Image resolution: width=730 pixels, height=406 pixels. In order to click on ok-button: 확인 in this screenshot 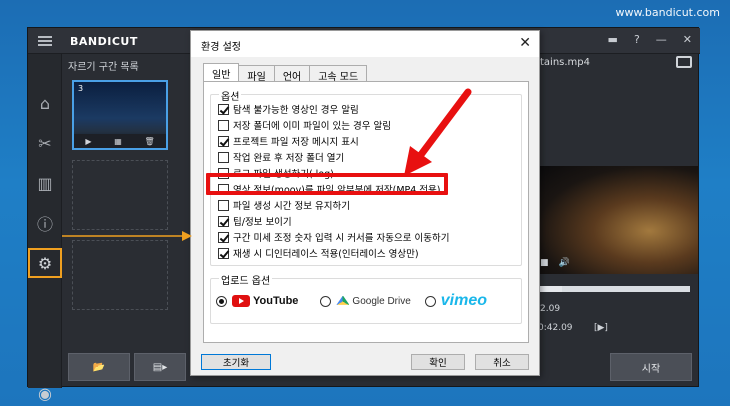, I will do `click(438, 362)`.